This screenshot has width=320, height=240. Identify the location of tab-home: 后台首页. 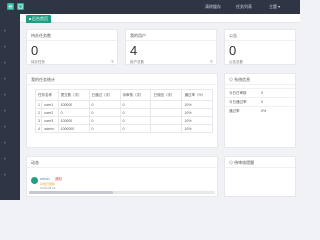
(38, 19).